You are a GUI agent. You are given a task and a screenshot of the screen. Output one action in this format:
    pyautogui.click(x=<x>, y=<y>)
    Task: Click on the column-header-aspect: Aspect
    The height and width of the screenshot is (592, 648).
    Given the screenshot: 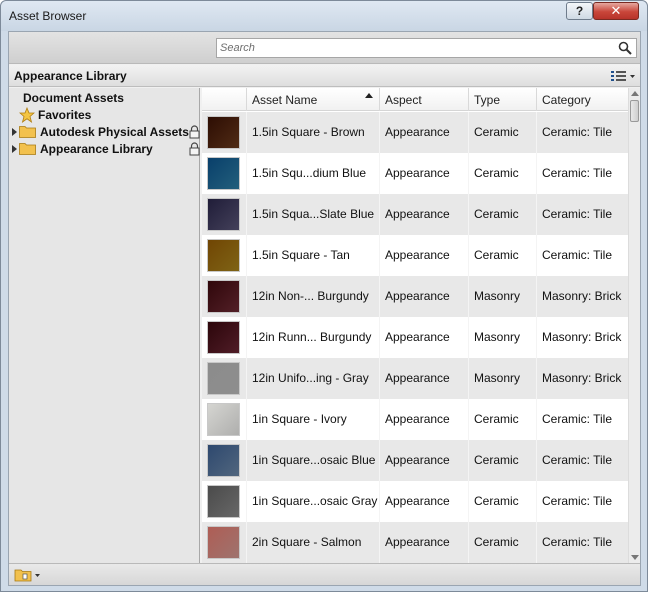 What is the action you would take?
    pyautogui.click(x=423, y=99)
    